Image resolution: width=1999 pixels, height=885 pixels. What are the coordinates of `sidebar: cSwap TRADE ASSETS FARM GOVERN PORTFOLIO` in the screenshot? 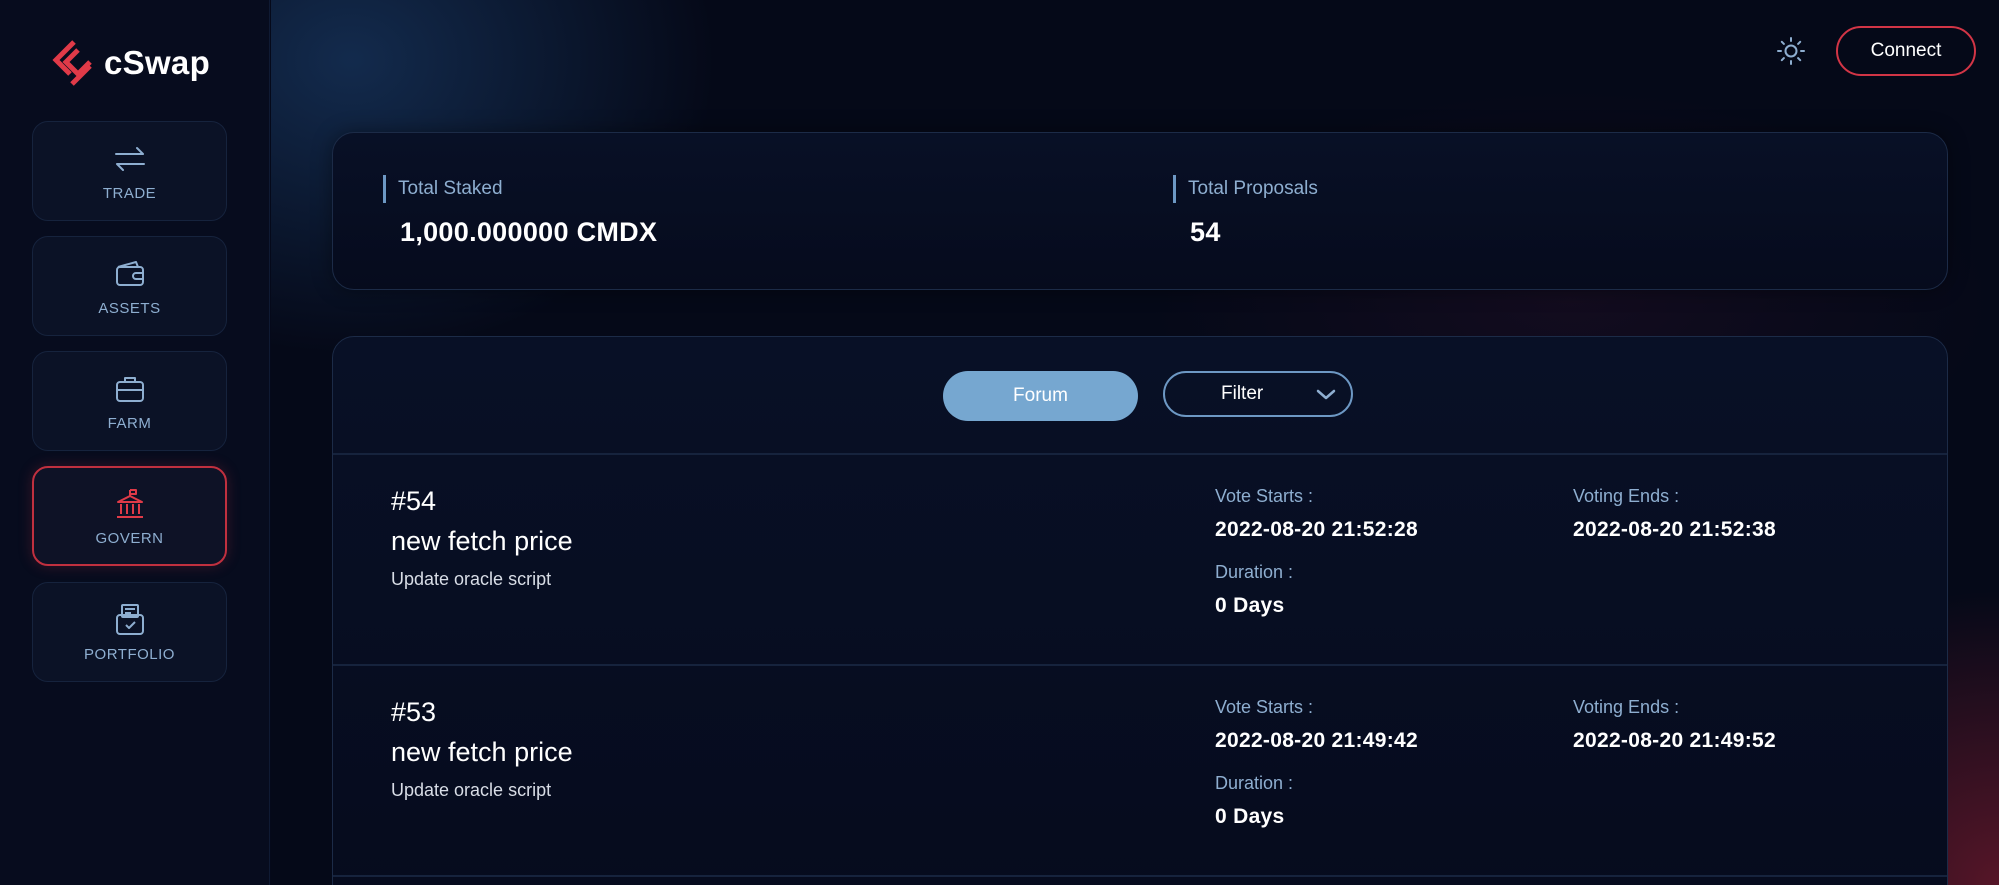 It's located at (135, 442).